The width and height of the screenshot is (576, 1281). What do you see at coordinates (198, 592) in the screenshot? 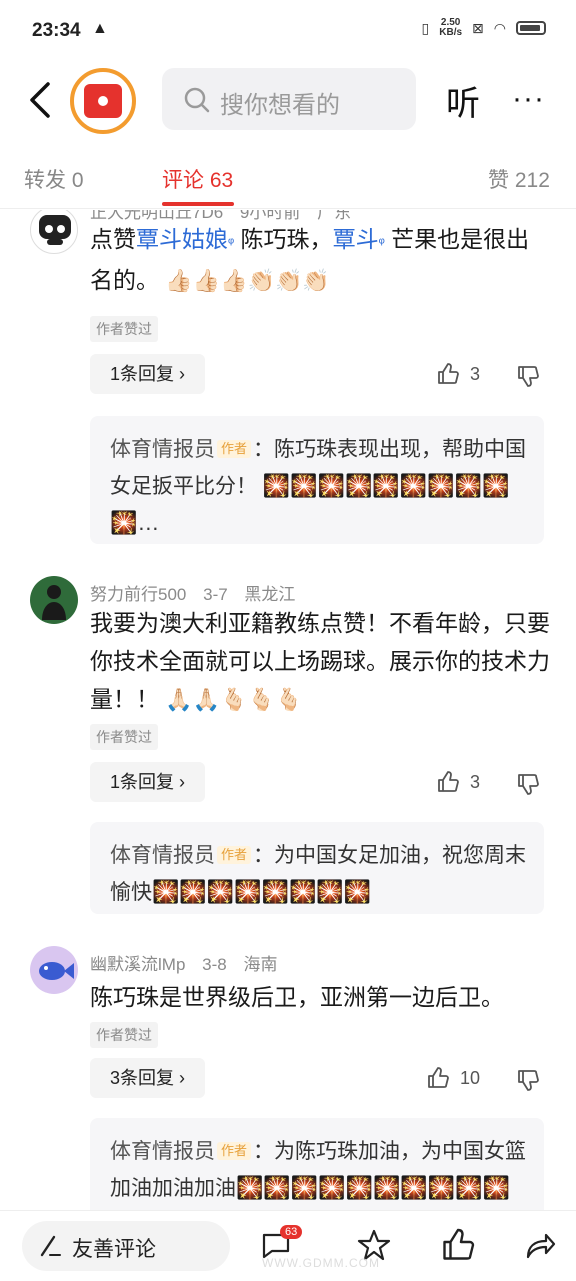
I see `comment-meta: 努力前行500 3-7 黑龙江` at bounding box center [198, 592].